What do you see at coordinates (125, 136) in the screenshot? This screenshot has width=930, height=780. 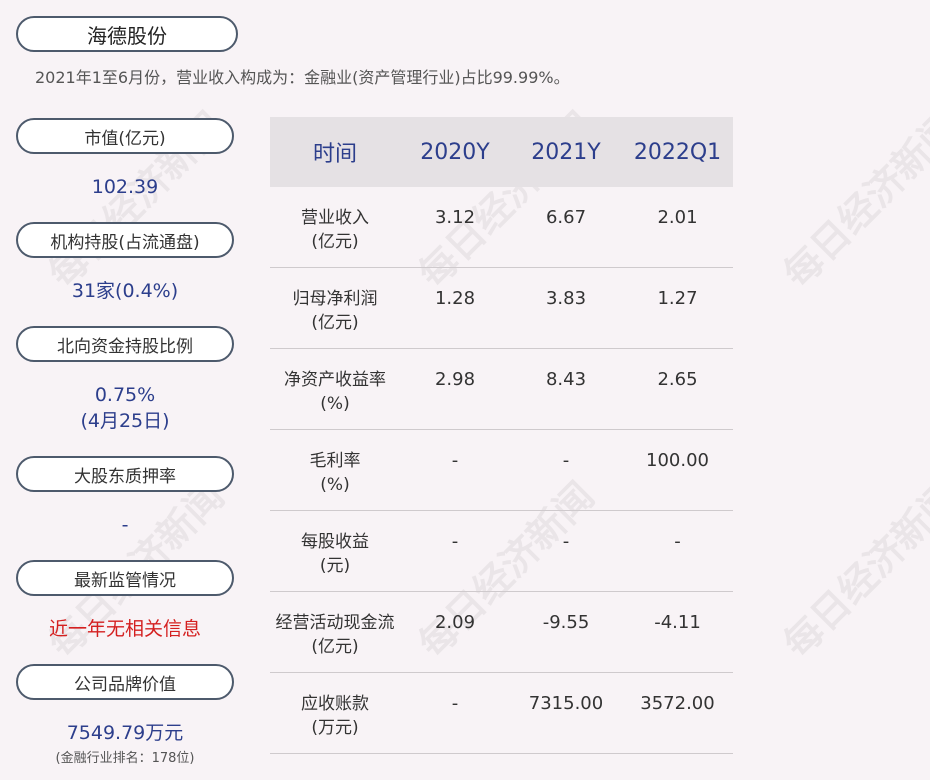 I see `market-cap-label: 市值(亿元)` at bounding box center [125, 136].